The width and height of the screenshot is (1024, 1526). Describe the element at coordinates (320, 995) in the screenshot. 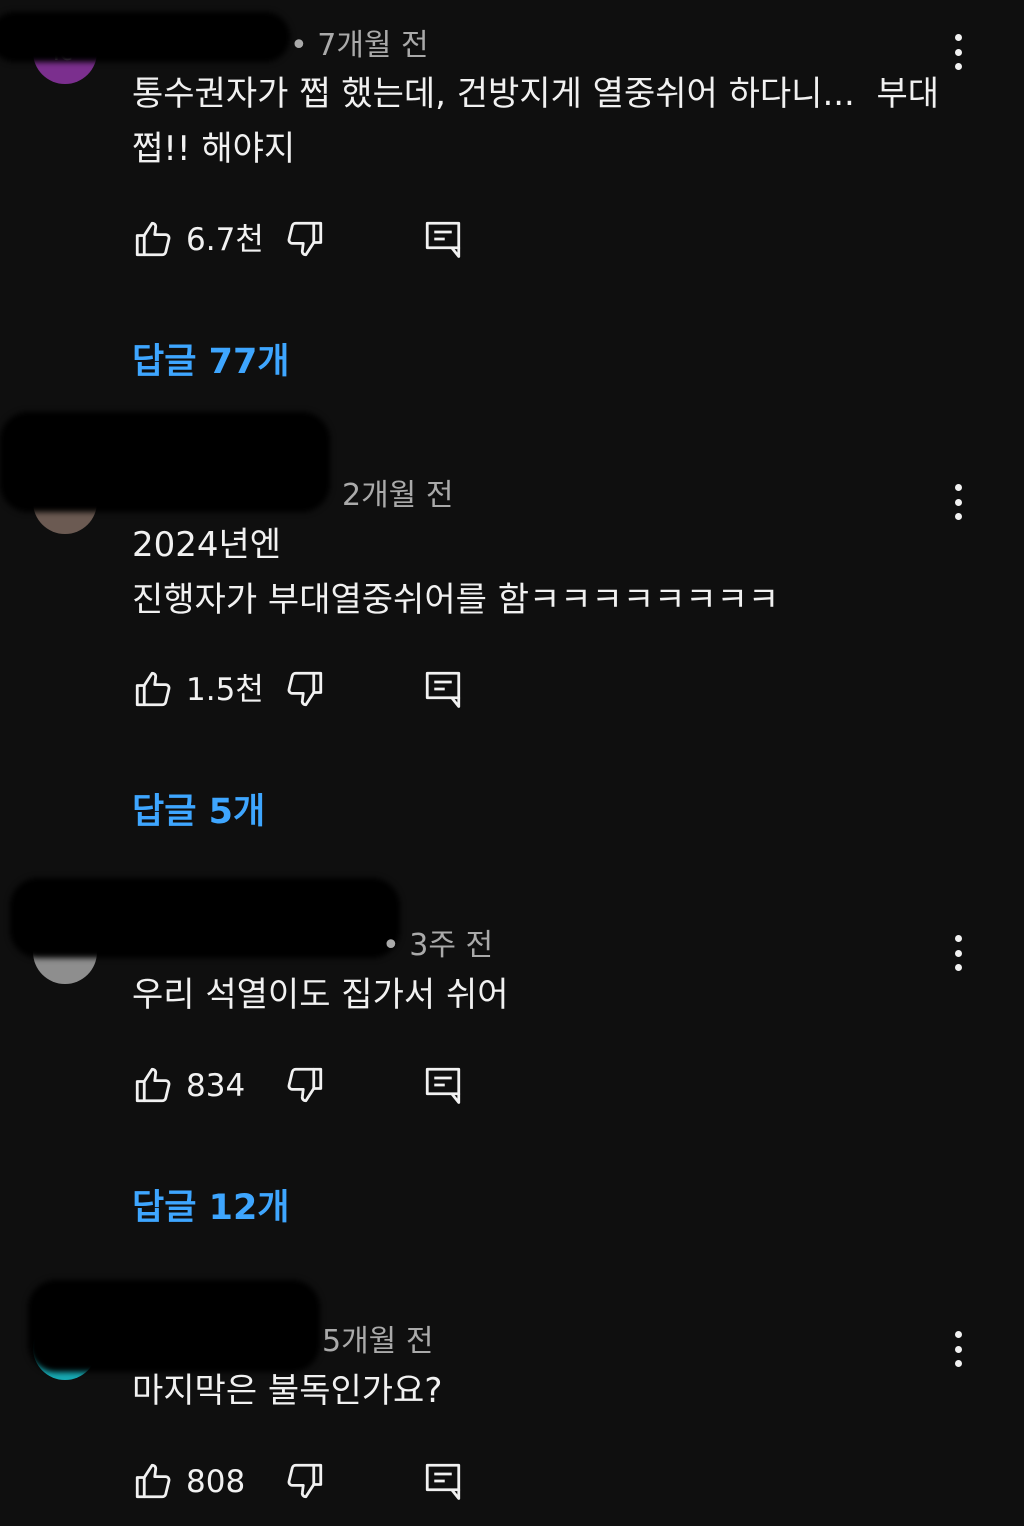

I see `comment-text: 우리 석열이도 집가서 쉬어` at that location.